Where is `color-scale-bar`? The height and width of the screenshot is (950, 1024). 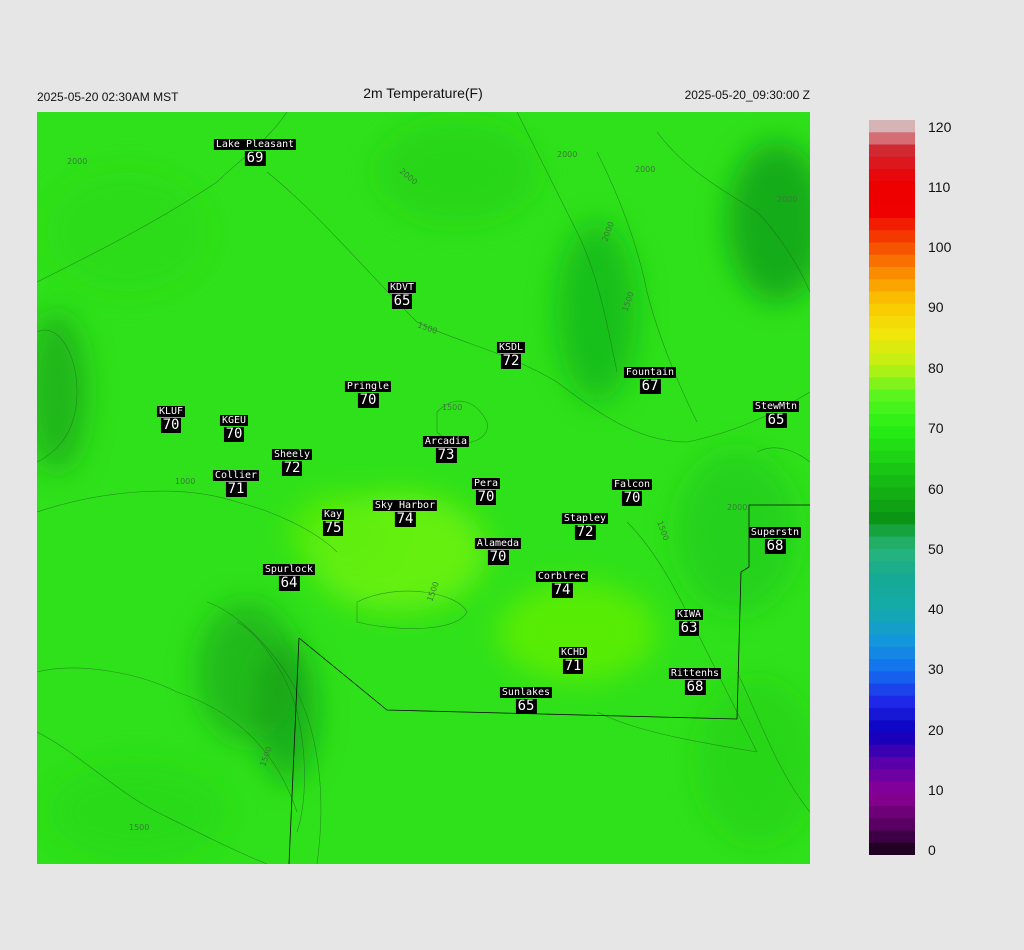
color-scale-bar is located at coordinates (892, 487).